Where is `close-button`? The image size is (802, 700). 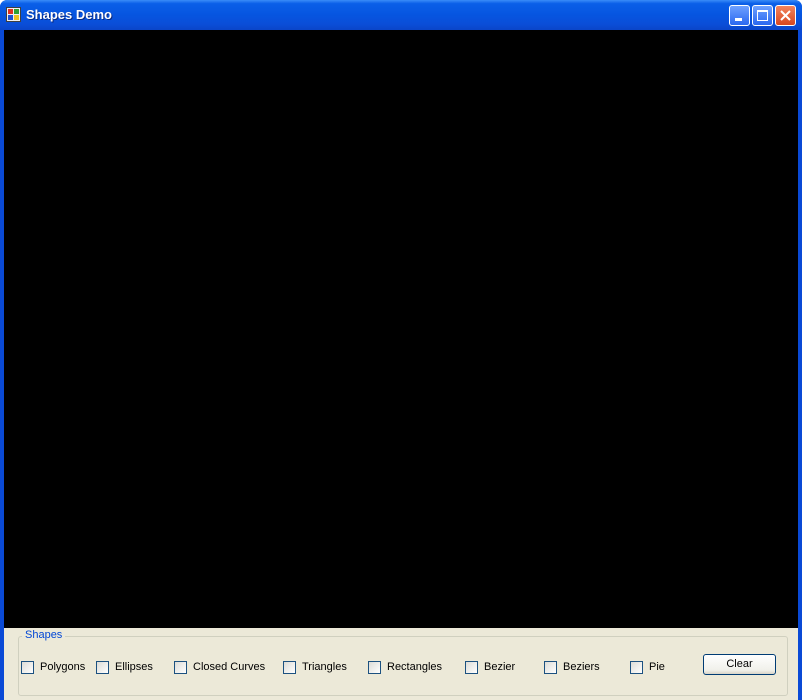 close-button is located at coordinates (785, 15).